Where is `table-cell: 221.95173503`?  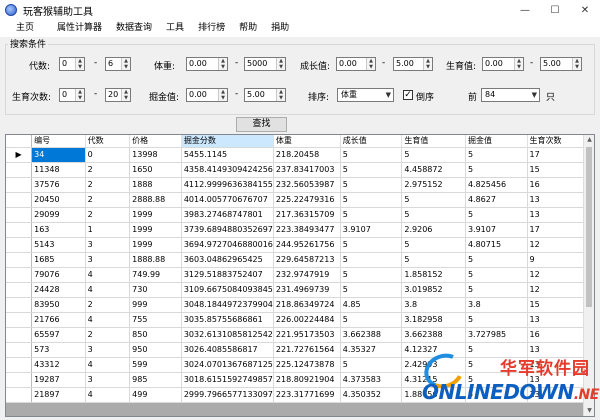 table-cell: 221.95173503 is located at coordinates (307, 335).